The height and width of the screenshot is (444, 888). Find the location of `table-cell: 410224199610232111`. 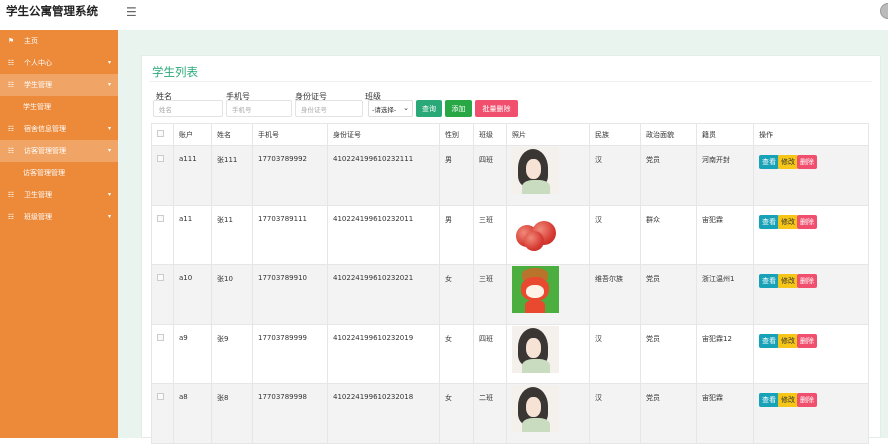

table-cell: 410224199610232111 is located at coordinates (383, 175).